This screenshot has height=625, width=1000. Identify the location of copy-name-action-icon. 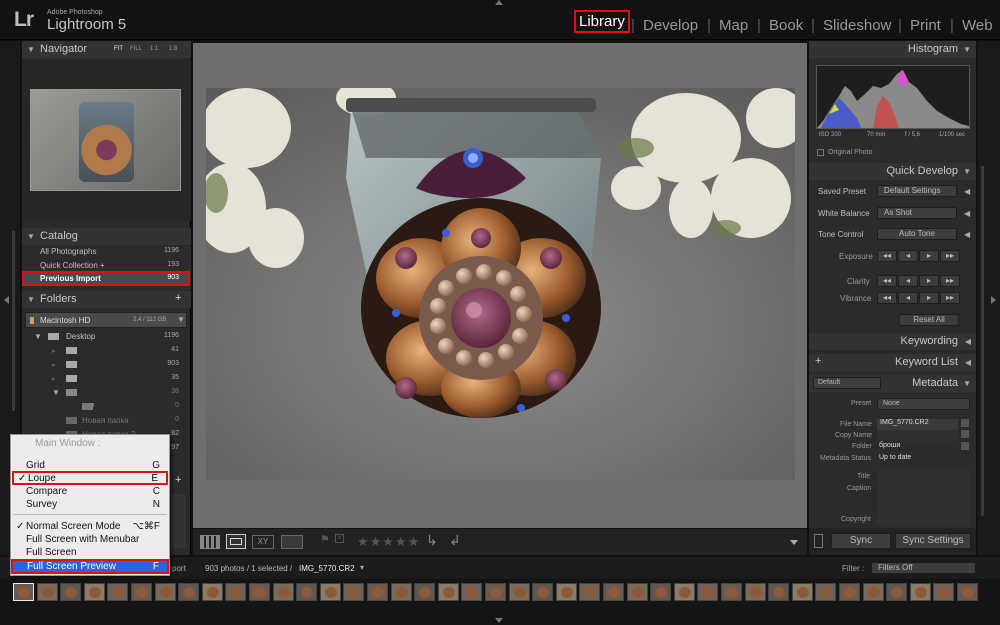
(965, 434).